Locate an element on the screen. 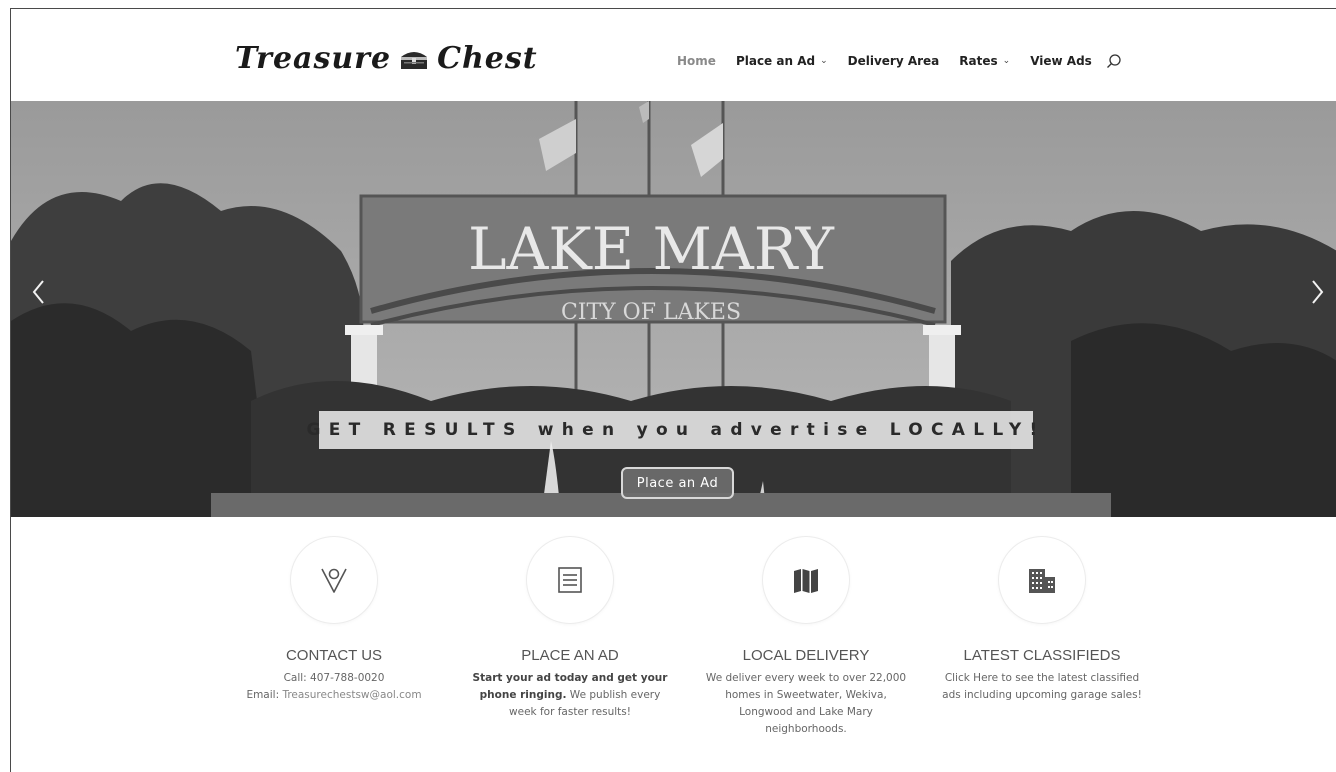 The image size is (1336, 772). contact-email-label: Email: is located at coordinates (264, 695).